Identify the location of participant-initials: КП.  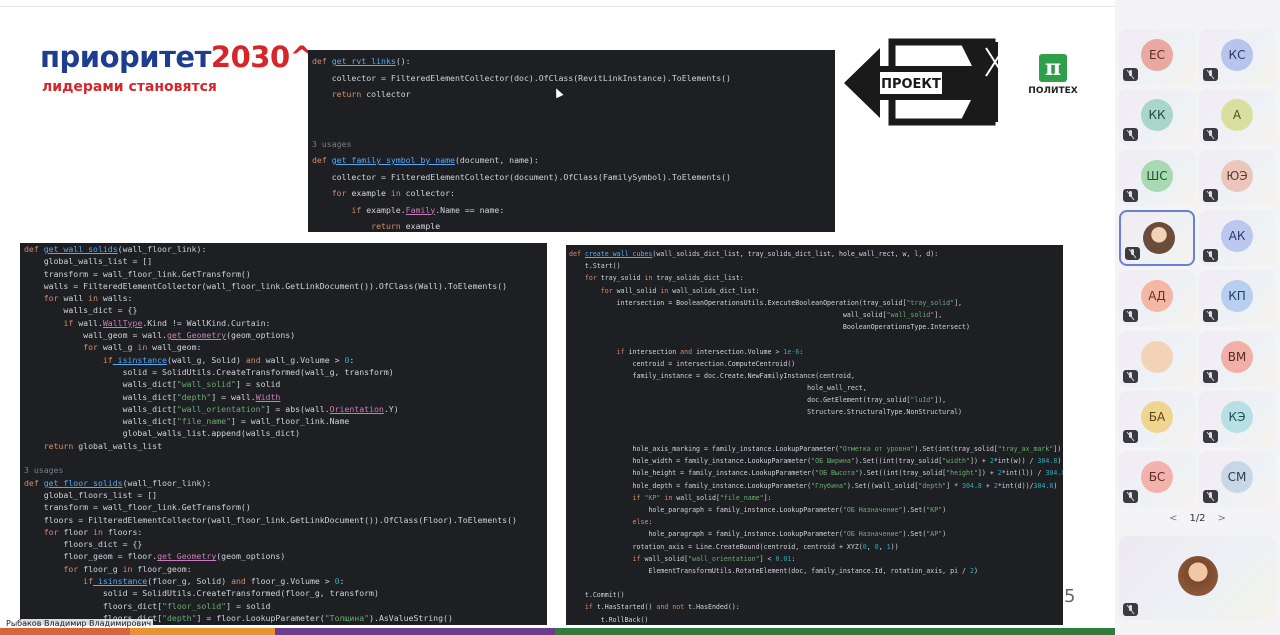
(1237, 296).